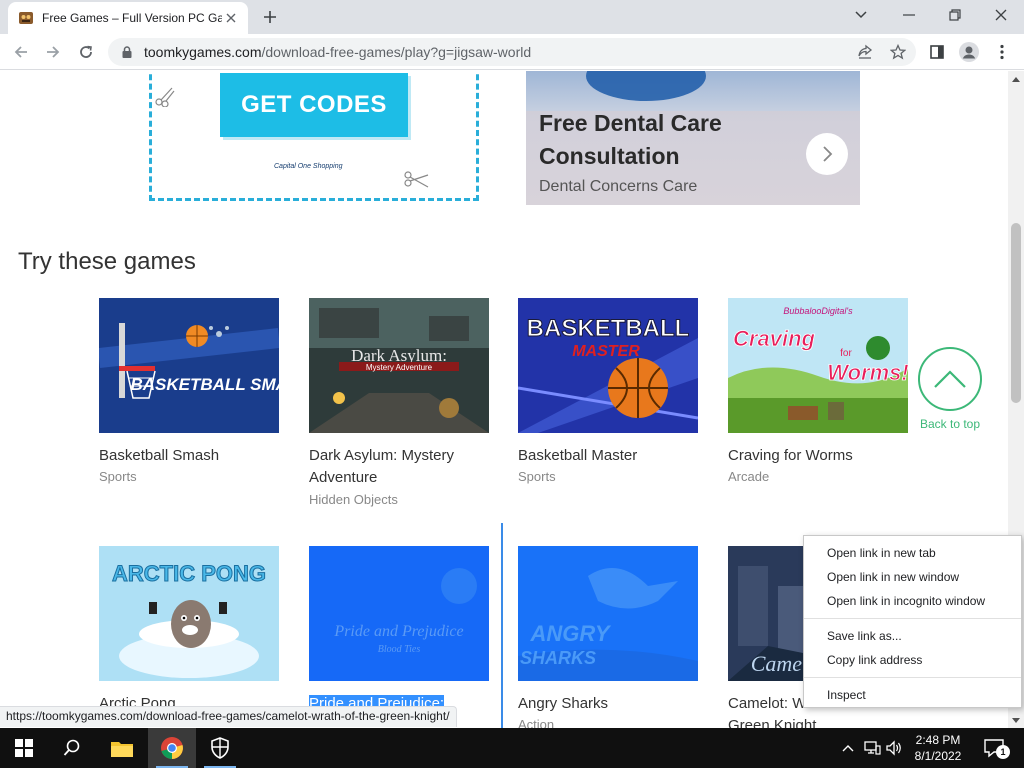 Image resolution: width=1024 pixels, height=768 pixels. I want to click on notifications-icon: 1, so click(996, 748).